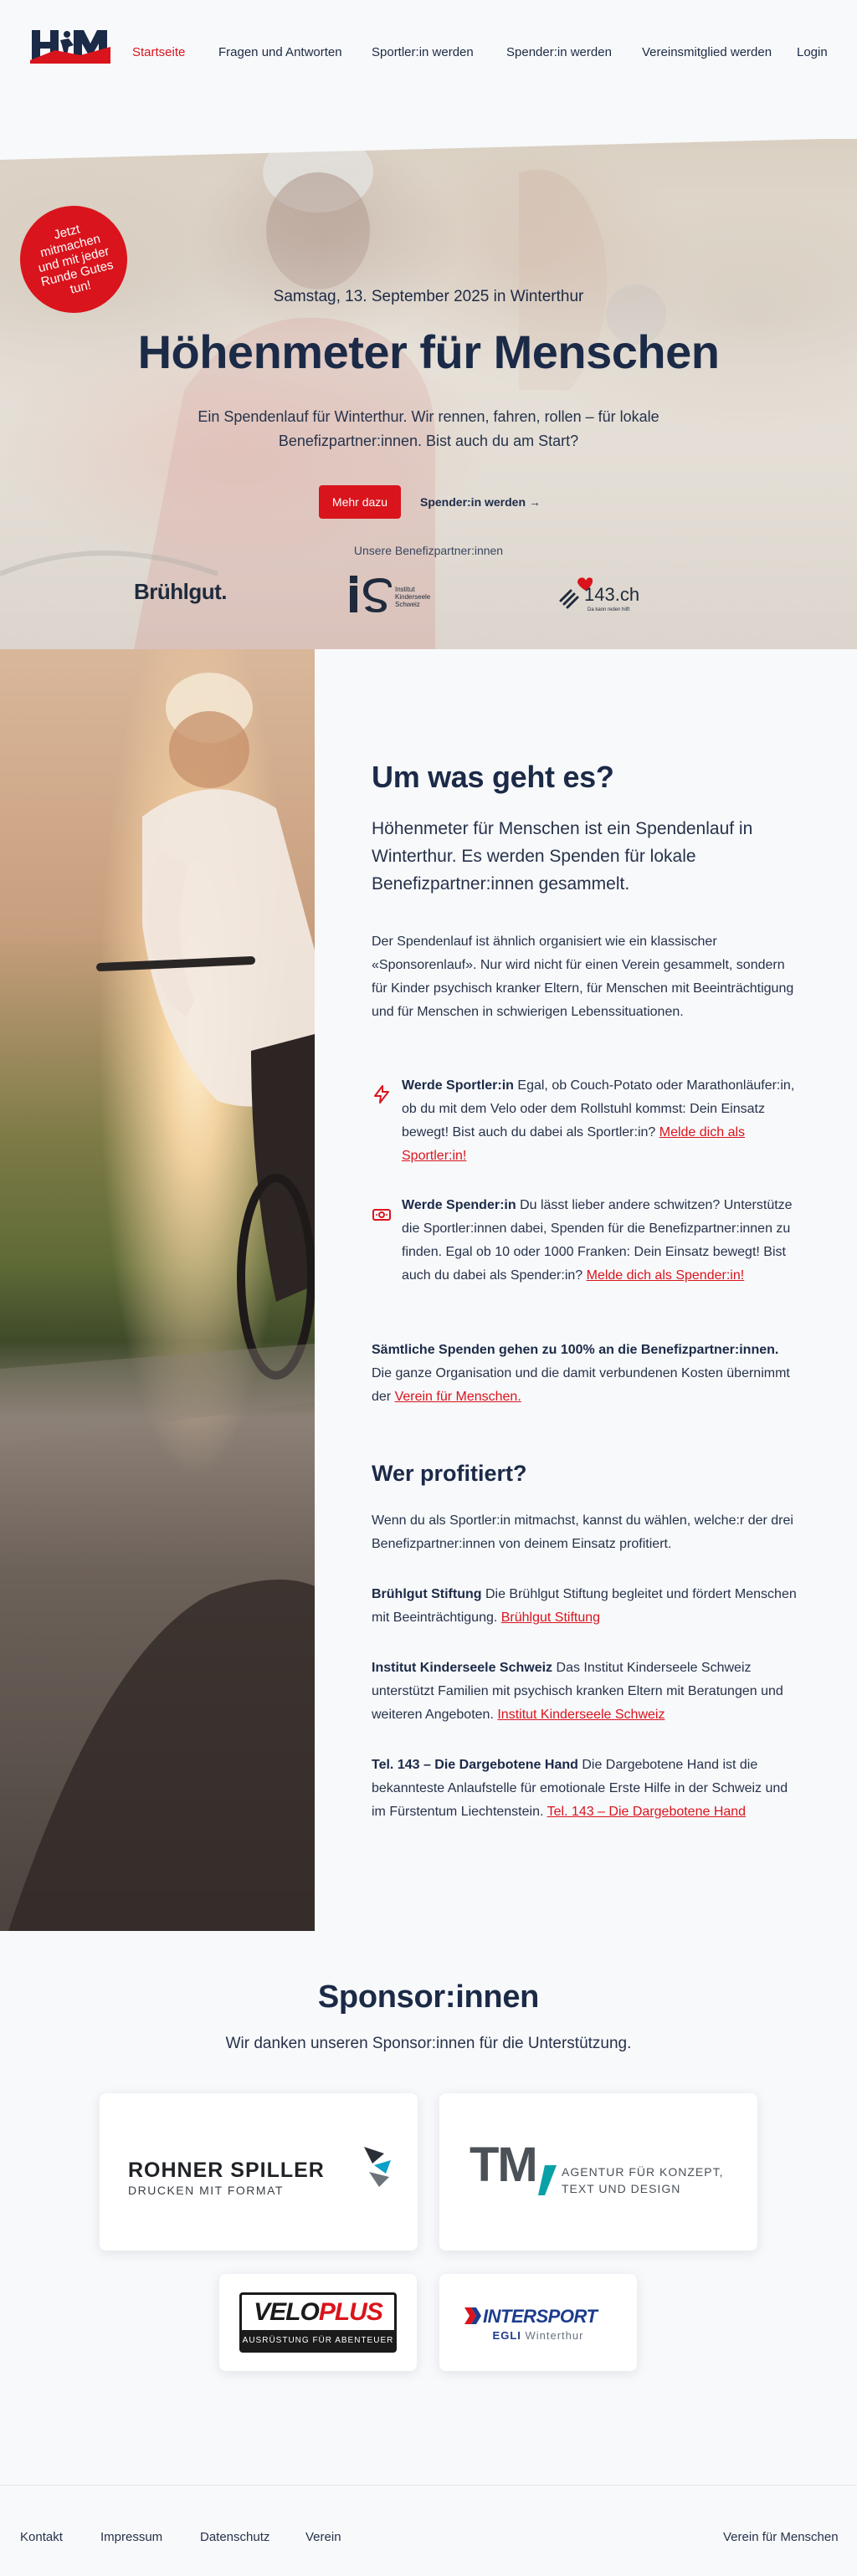  What do you see at coordinates (552, 2335) in the screenshot?
I see `intersport-city: Winterthur` at bounding box center [552, 2335].